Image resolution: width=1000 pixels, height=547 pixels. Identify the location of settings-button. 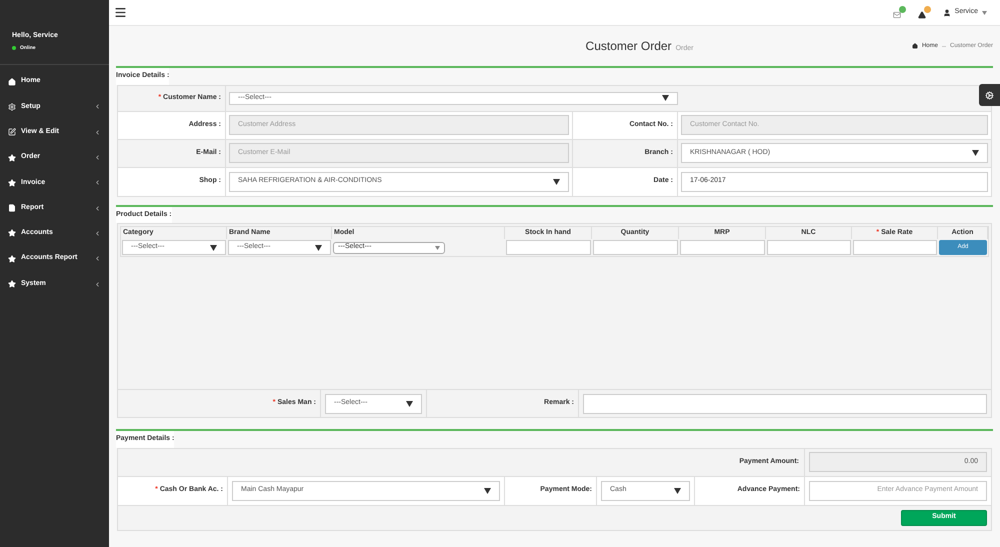
(989, 95).